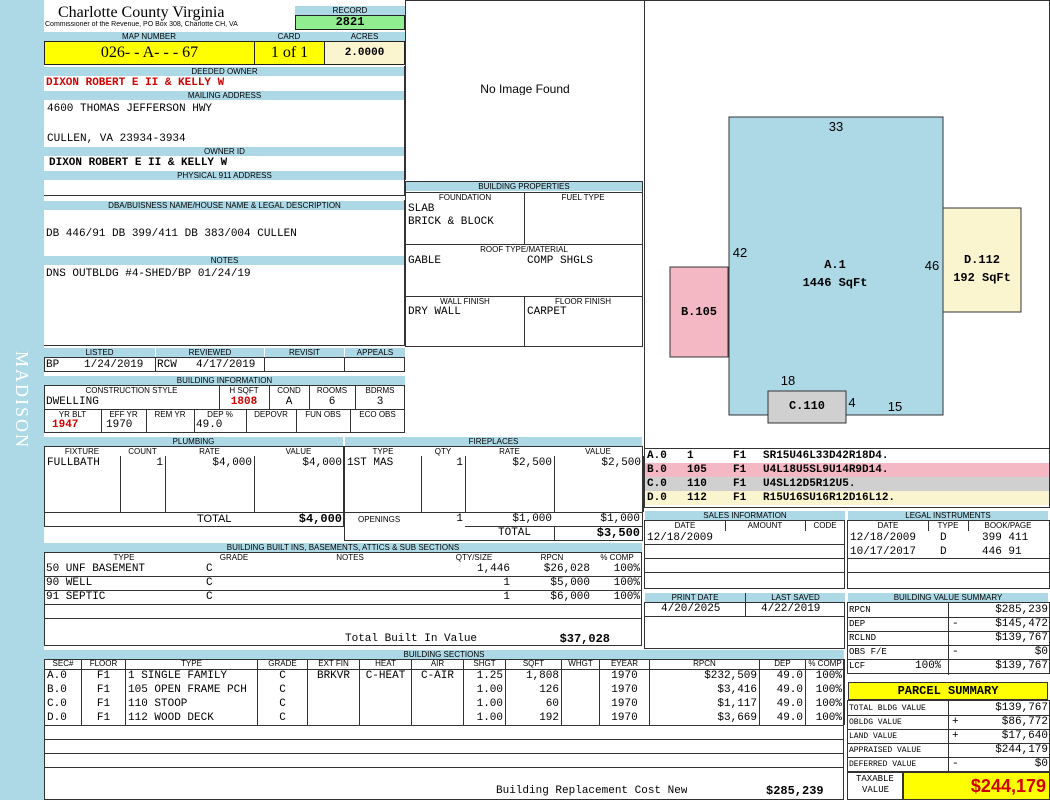 The width and height of the screenshot is (1050, 800). Describe the element at coordinates (364, 53) in the screenshot. I see `acres-value: 2.0000` at that location.